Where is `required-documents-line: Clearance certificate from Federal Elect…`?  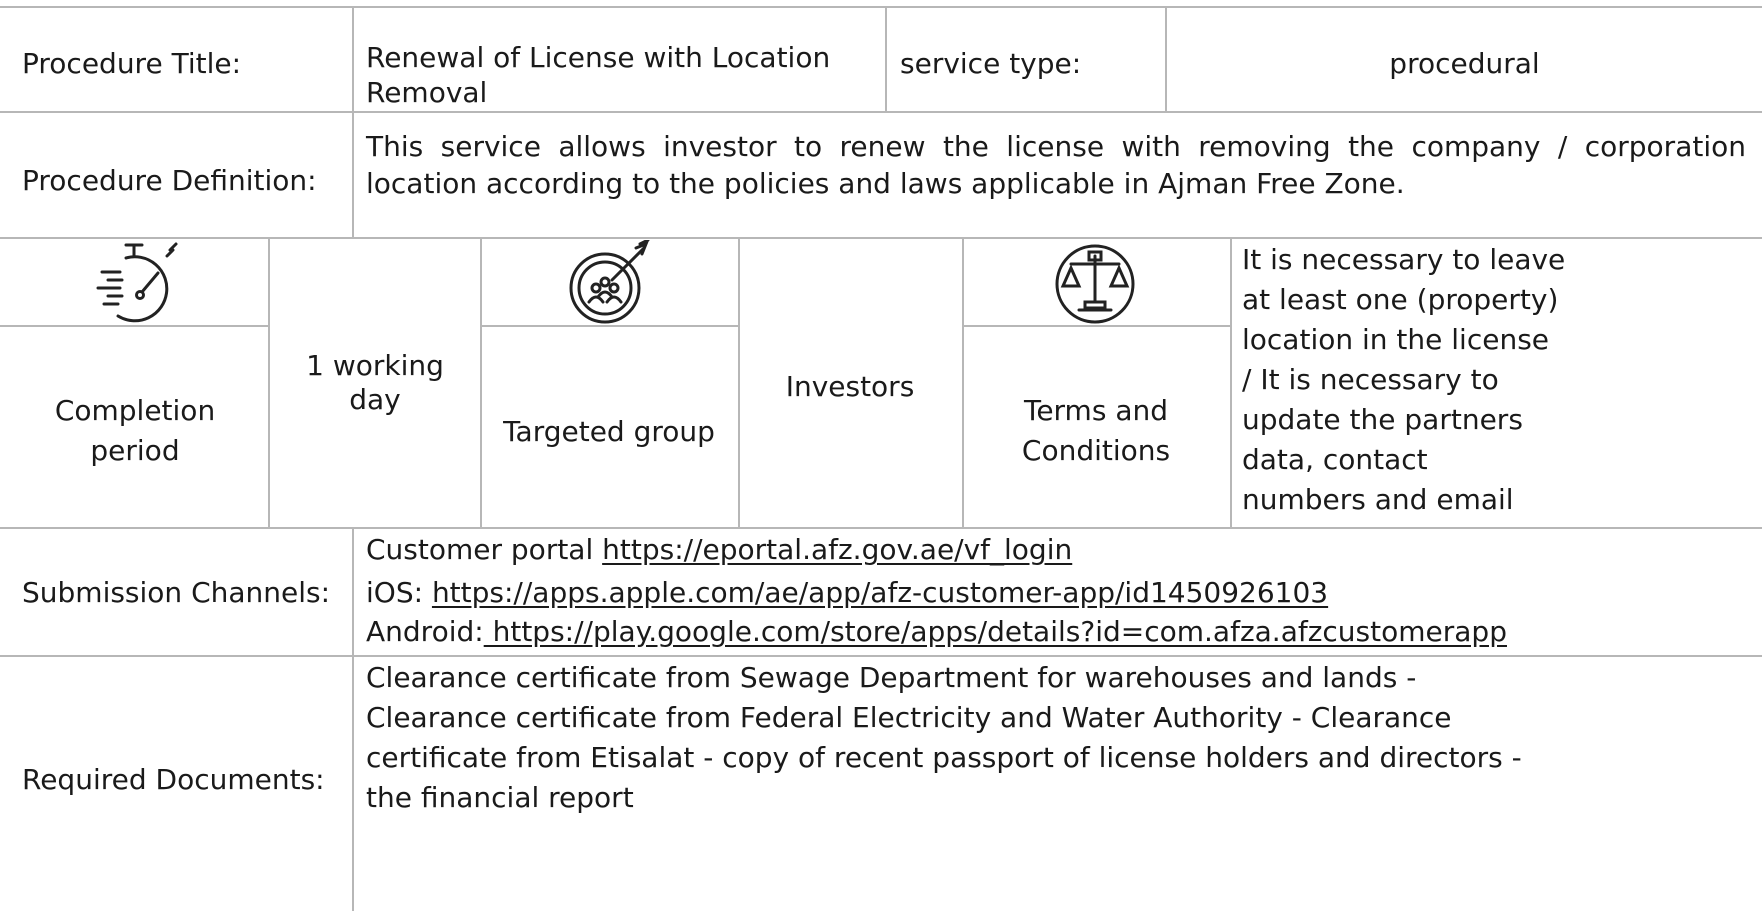
required-documents-line: Clearance certificate from Federal Elect… is located at coordinates (909, 717).